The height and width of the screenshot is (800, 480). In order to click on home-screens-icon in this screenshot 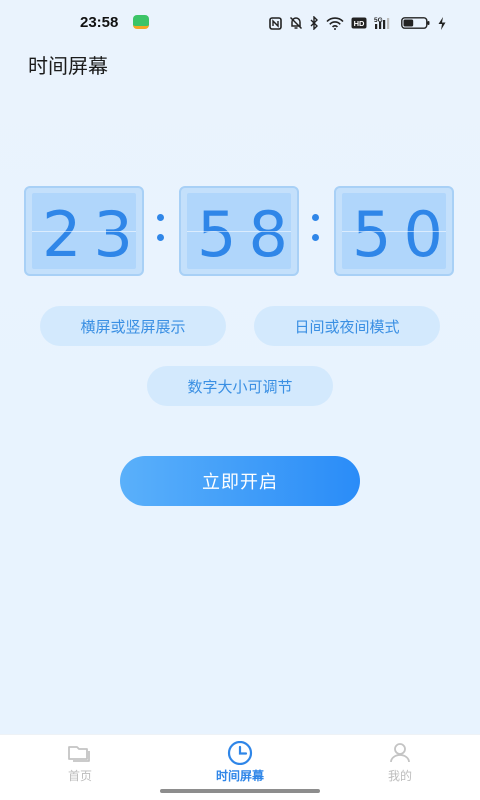, I will do `click(80, 753)`.